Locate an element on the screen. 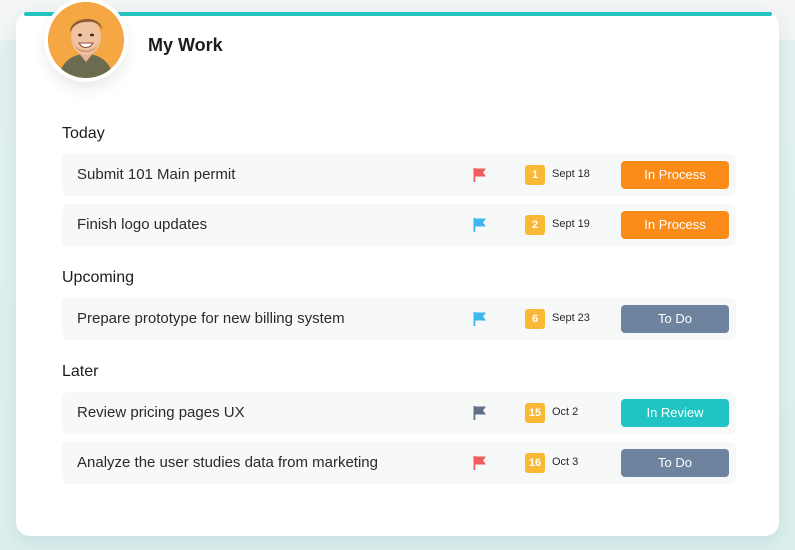  avatar-illustration is located at coordinates (86, 40).